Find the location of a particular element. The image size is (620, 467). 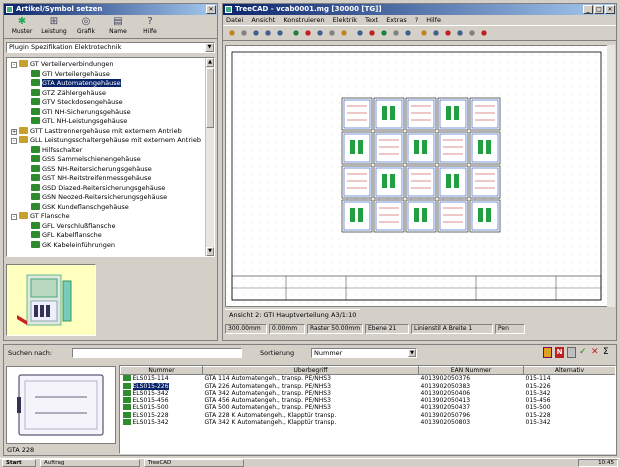

menu-item: Datei is located at coordinates (234, 20).